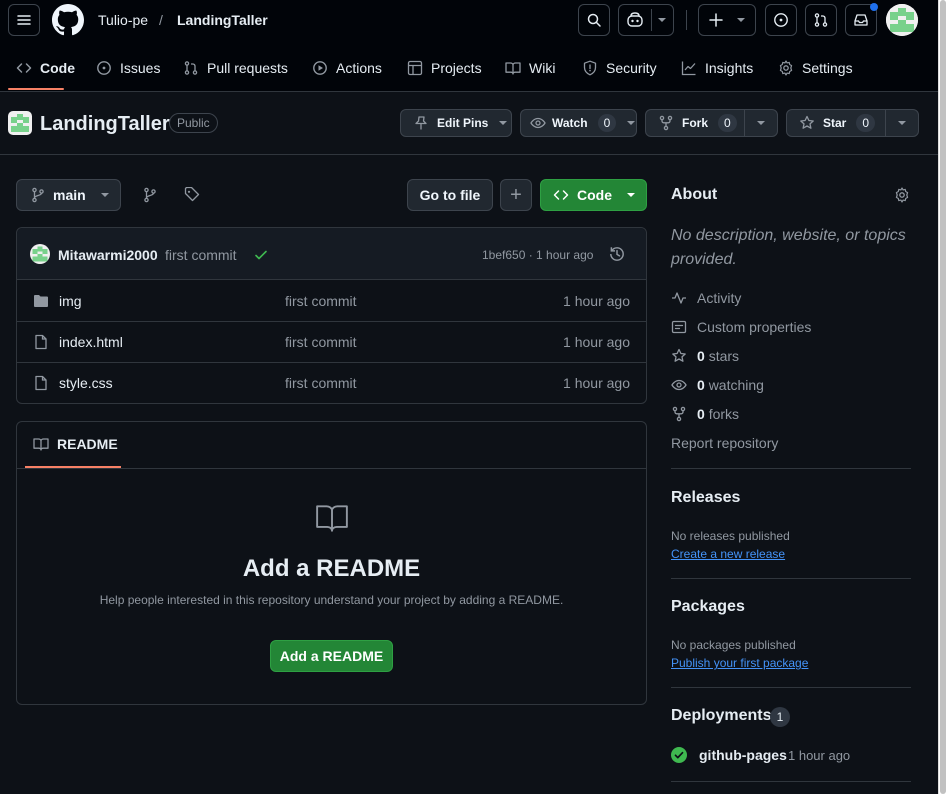  Describe the element at coordinates (450, 195) in the screenshot. I see `go-to-file-button: Go to file` at that location.